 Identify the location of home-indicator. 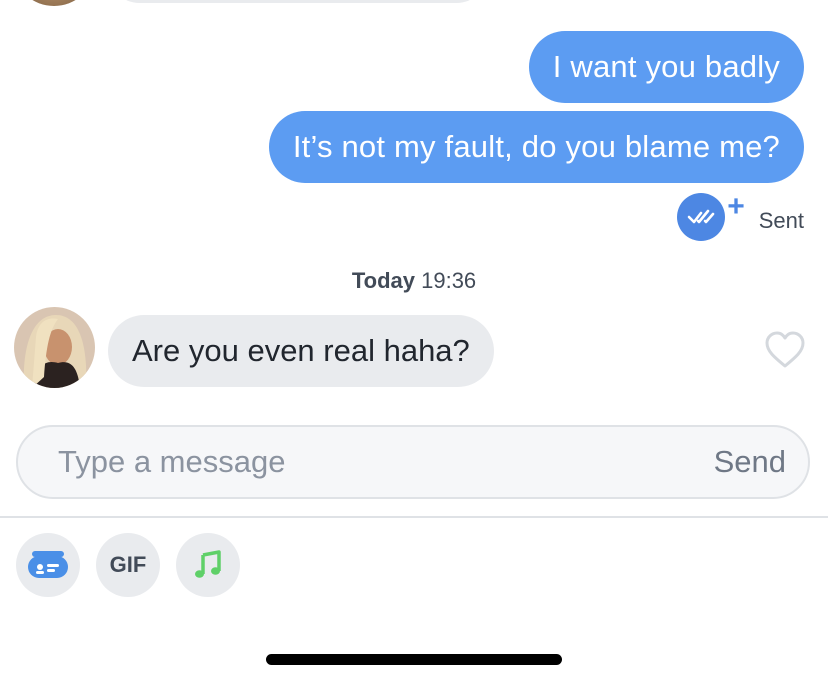
(414, 659).